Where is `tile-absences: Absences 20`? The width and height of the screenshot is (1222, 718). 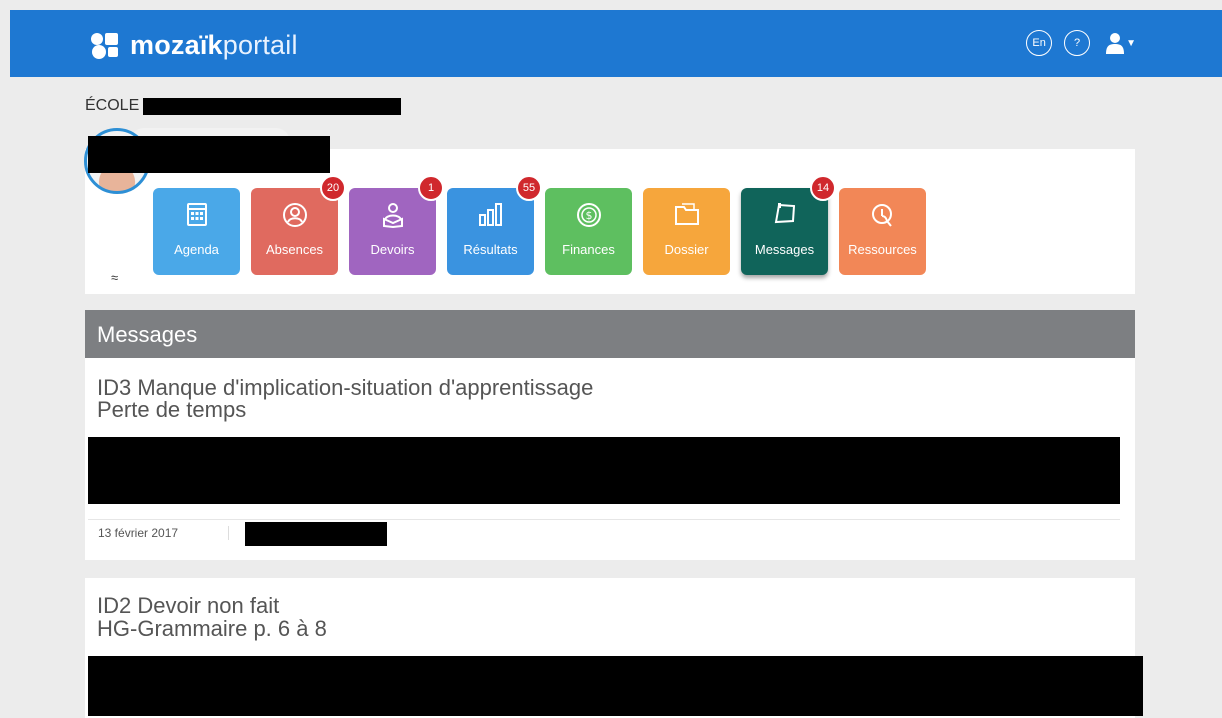 tile-absences: Absences 20 is located at coordinates (298, 225).